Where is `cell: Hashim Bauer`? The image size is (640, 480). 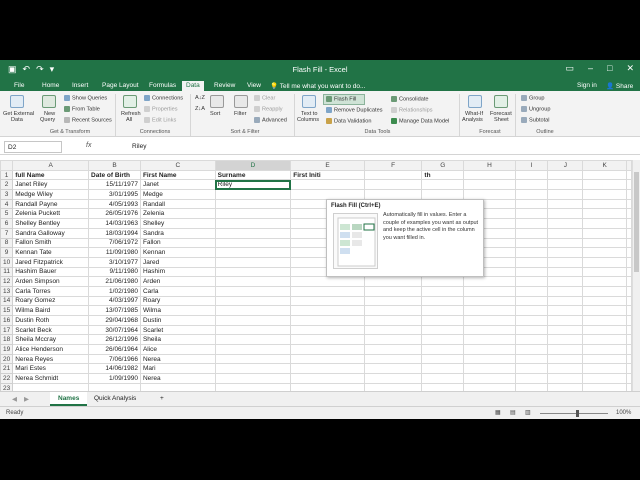
cell: Hashim Bauer is located at coordinates (51, 272).